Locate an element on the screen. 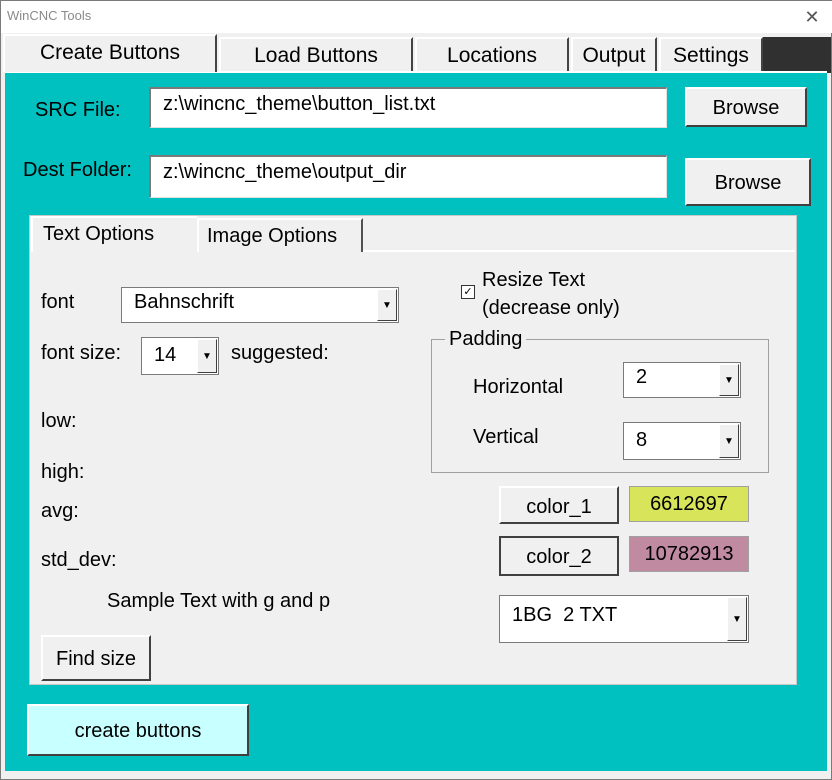  padding-legend: Padding is located at coordinates (486, 339).